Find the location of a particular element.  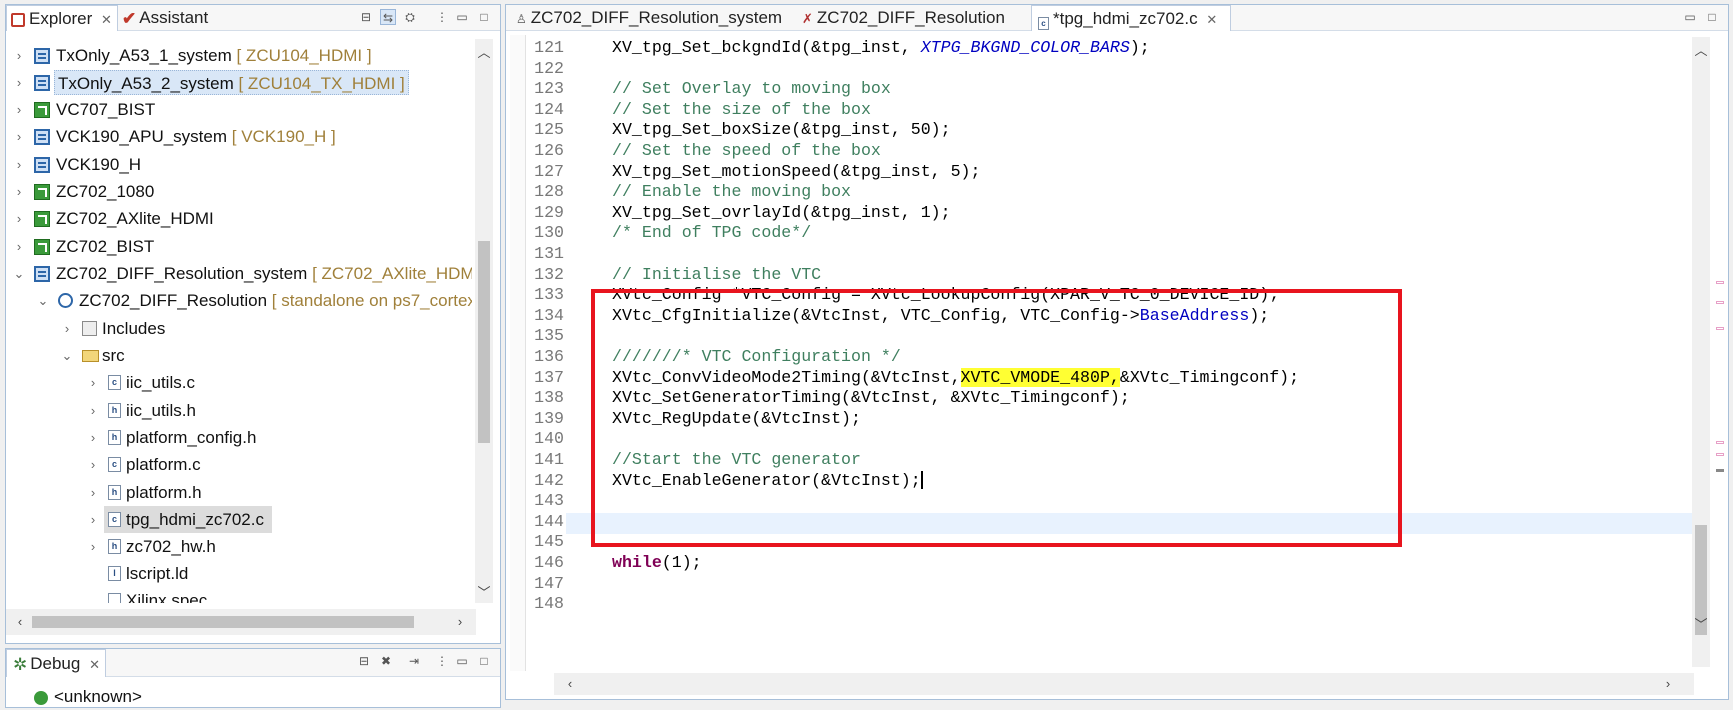

tree-item-zc702-1080: › ZC702_1080 is located at coordinates (236, 191).